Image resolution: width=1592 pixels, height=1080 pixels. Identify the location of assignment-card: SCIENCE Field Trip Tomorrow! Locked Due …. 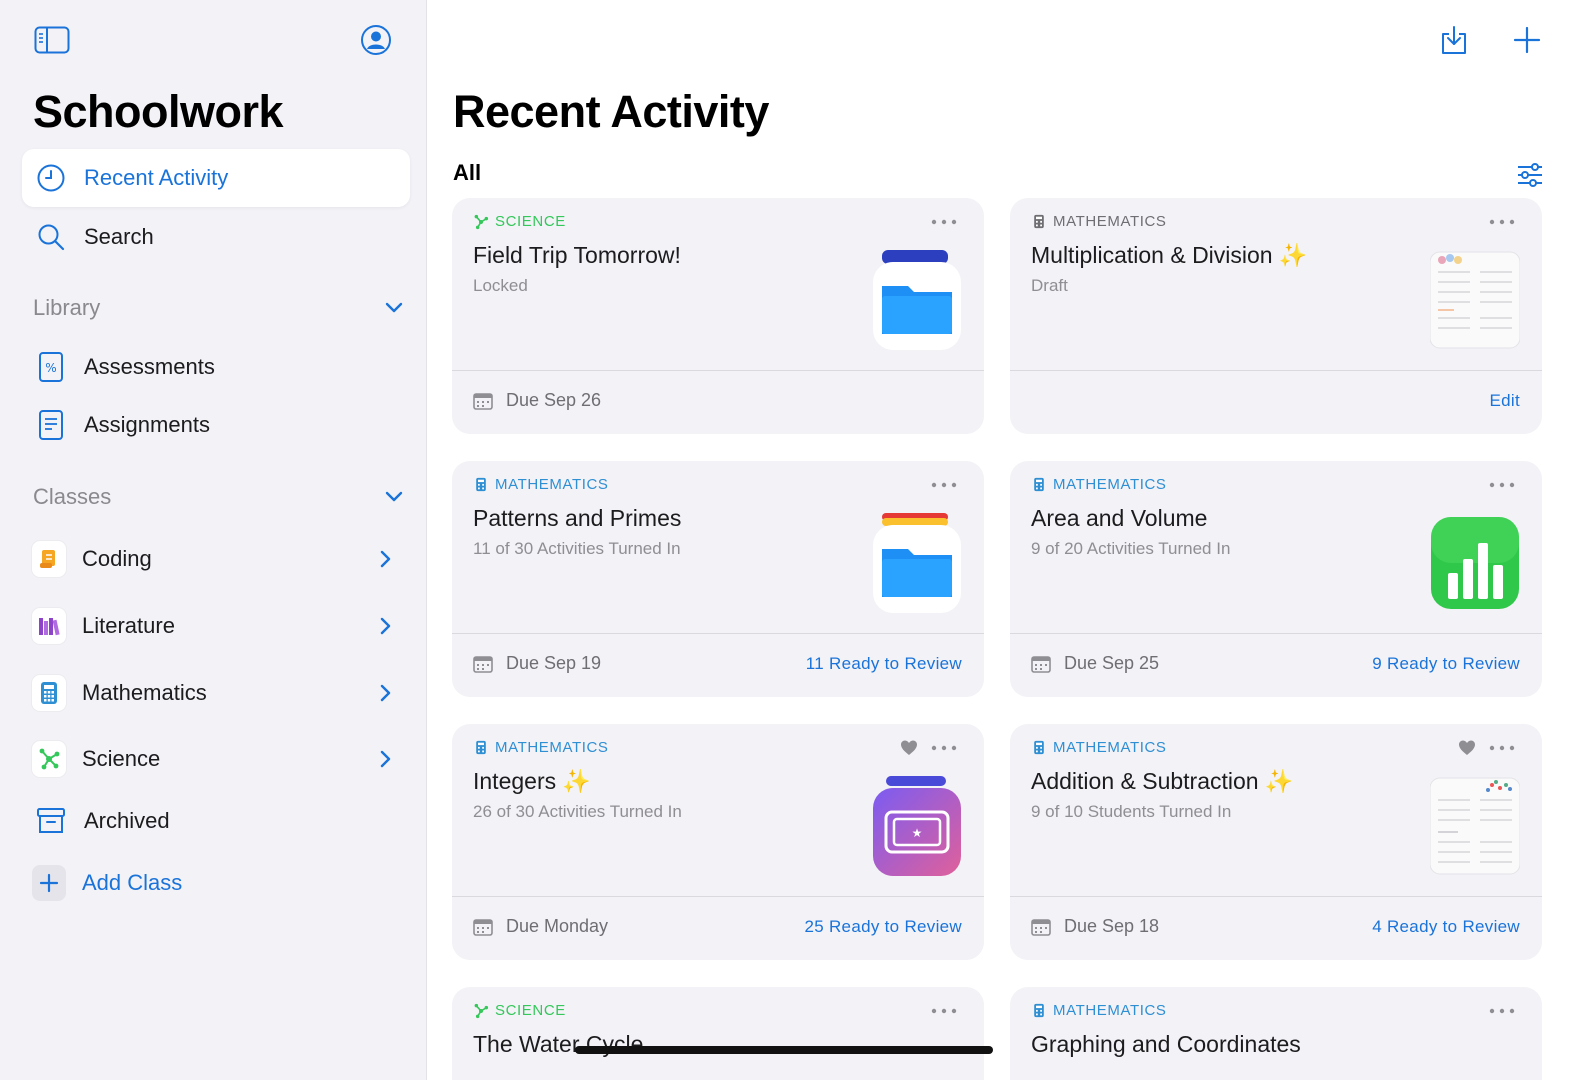
(718, 316).